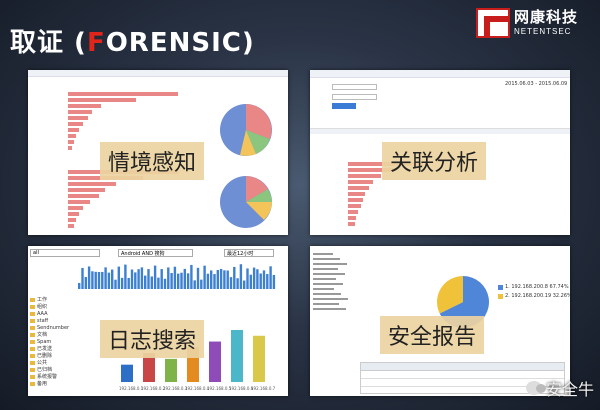 This screenshot has width=600, height=410. Describe the element at coordinates (52, 348) in the screenshot. I see `folder-item: 已发送` at that location.